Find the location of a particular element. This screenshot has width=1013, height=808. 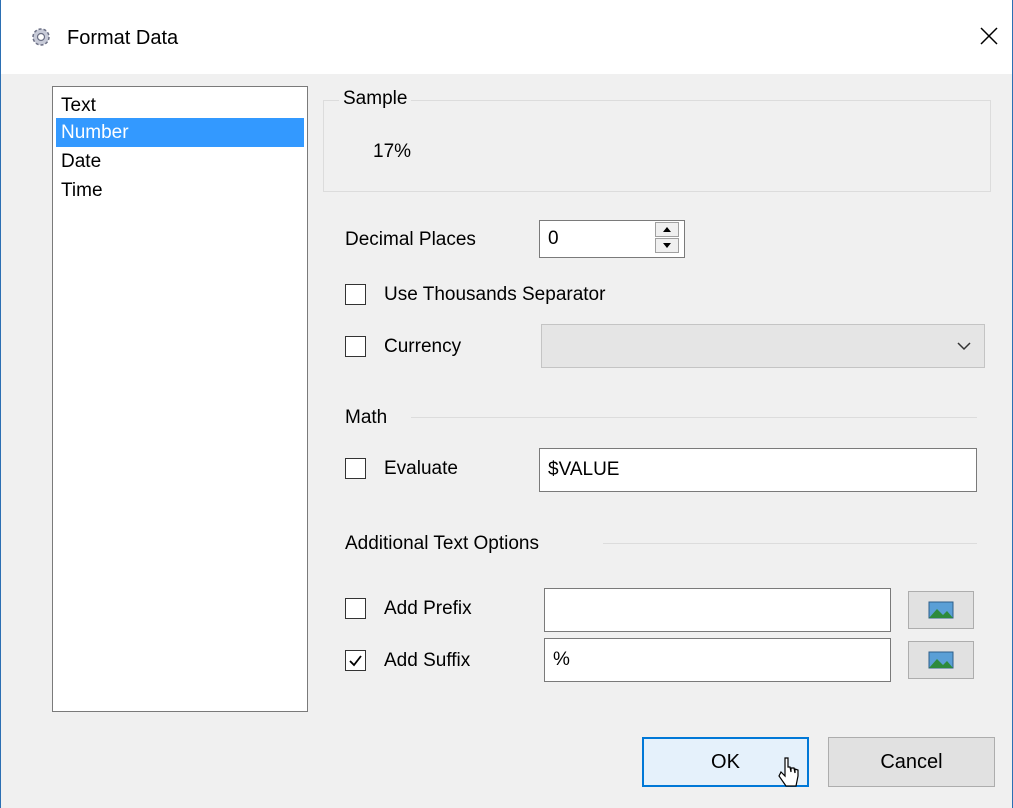

currency-checkbox is located at coordinates (355, 346).